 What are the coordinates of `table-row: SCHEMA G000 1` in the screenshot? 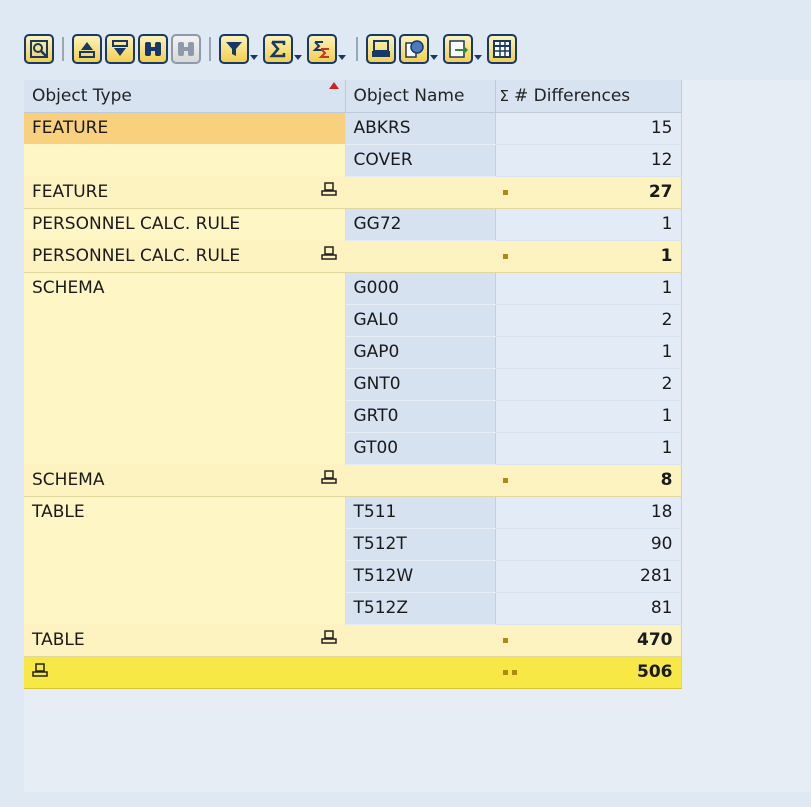 It's located at (353, 288).